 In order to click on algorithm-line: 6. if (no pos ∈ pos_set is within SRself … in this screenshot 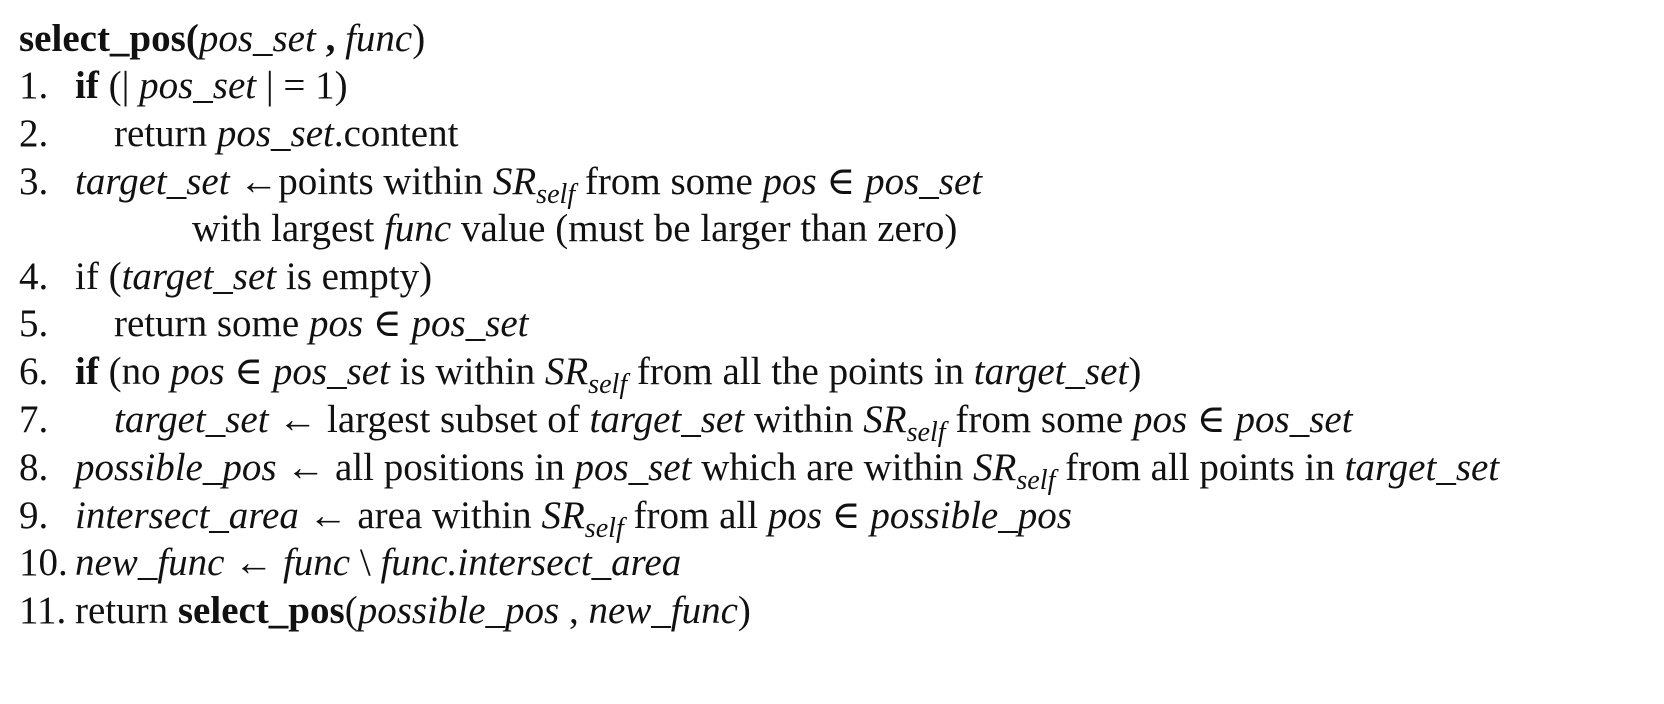, I will do `click(832, 373)`.